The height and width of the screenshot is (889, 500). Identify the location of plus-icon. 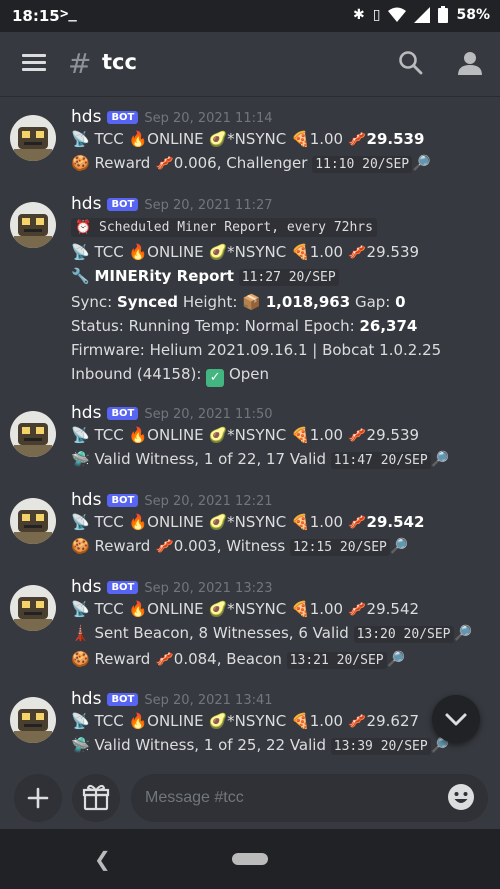
(38, 798).